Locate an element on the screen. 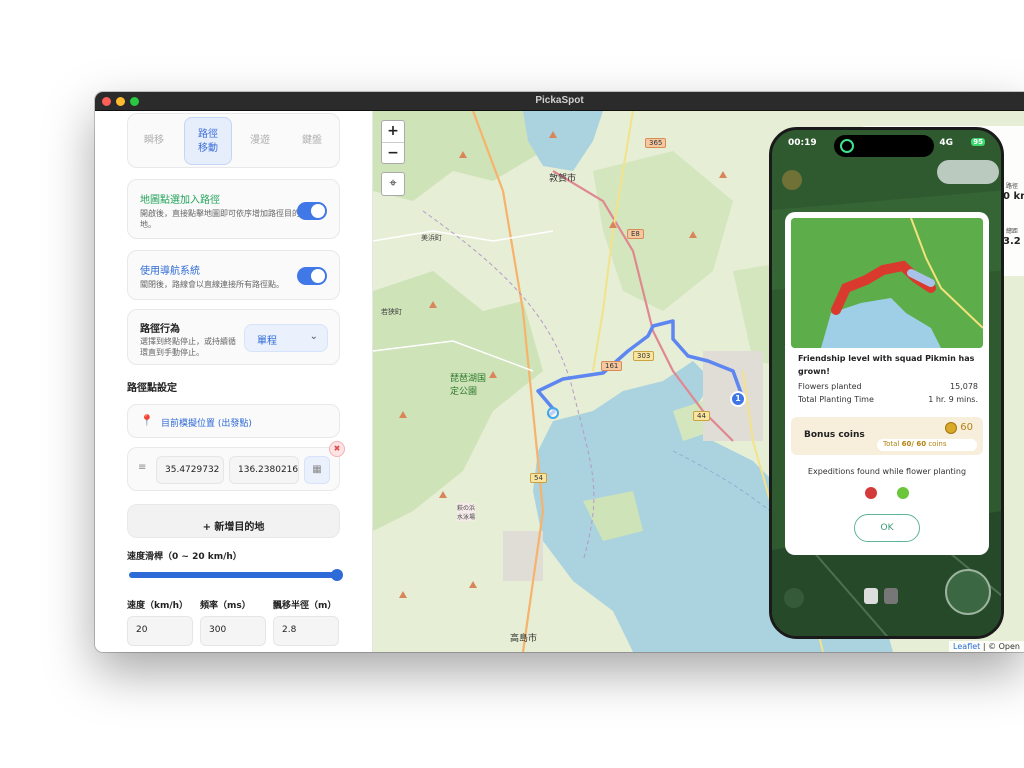  bonus-total: Total 60/ 60 coins is located at coordinates (927, 445).